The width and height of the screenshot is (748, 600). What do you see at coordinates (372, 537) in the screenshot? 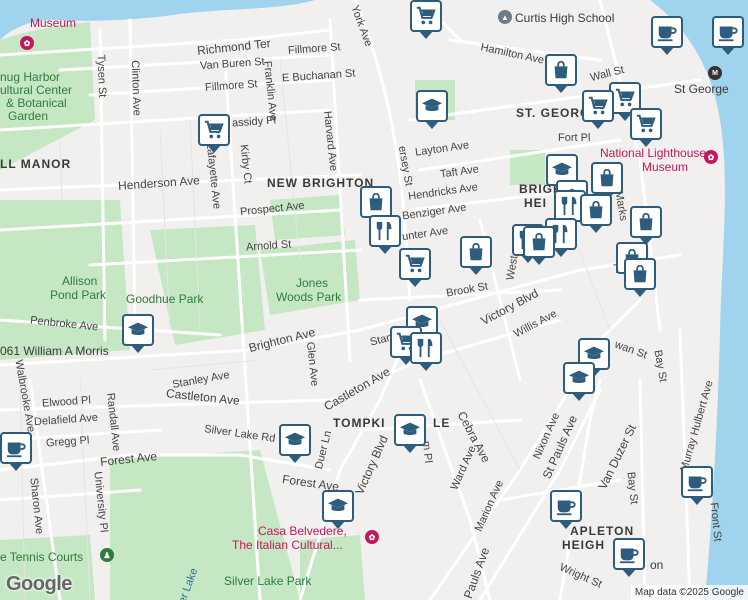
I see `casa-pin-icon: ✿` at bounding box center [372, 537].